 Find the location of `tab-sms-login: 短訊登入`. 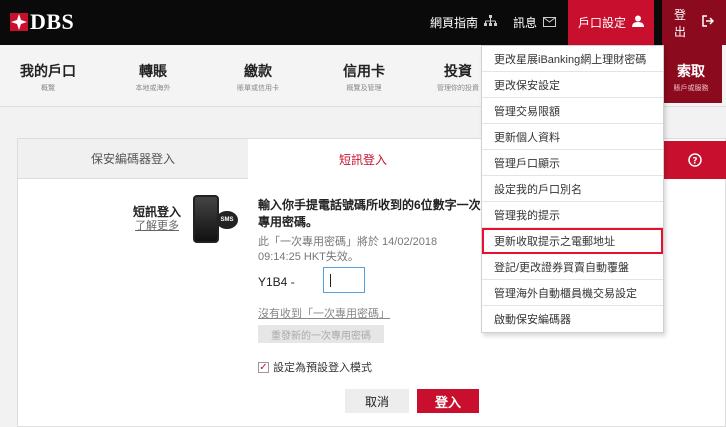

tab-sms-login: 短訊登入 is located at coordinates (363, 159).